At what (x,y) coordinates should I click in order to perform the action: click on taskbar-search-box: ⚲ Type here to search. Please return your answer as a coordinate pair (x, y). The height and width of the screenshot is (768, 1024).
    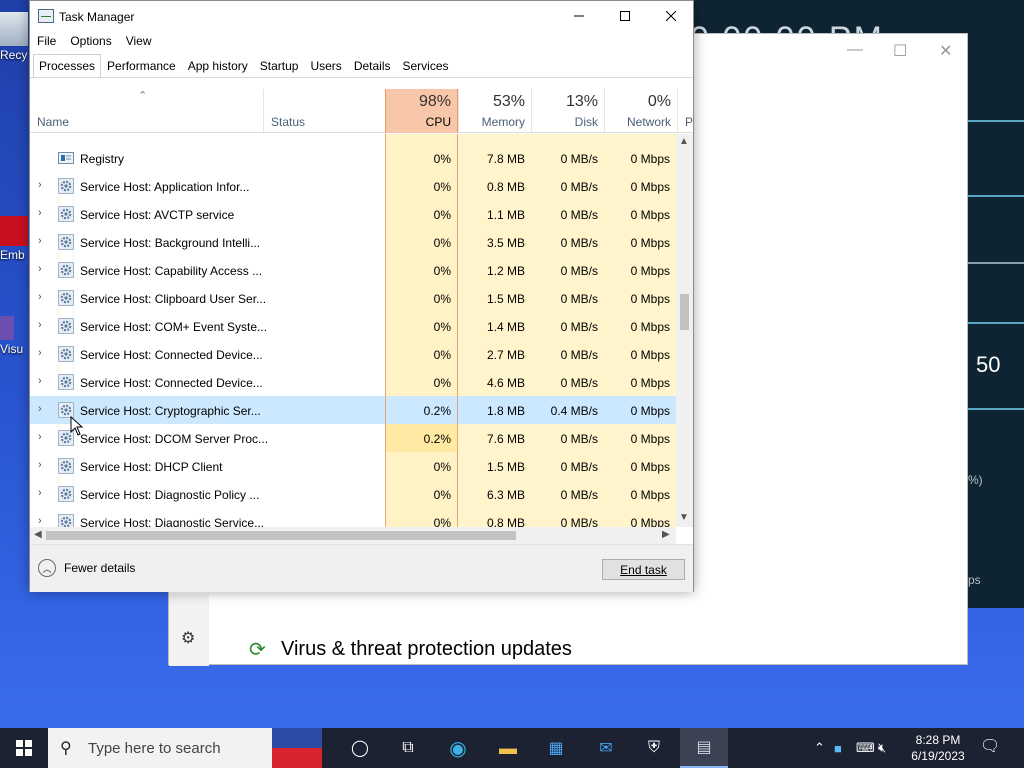
    Looking at the image, I should click on (185, 748).